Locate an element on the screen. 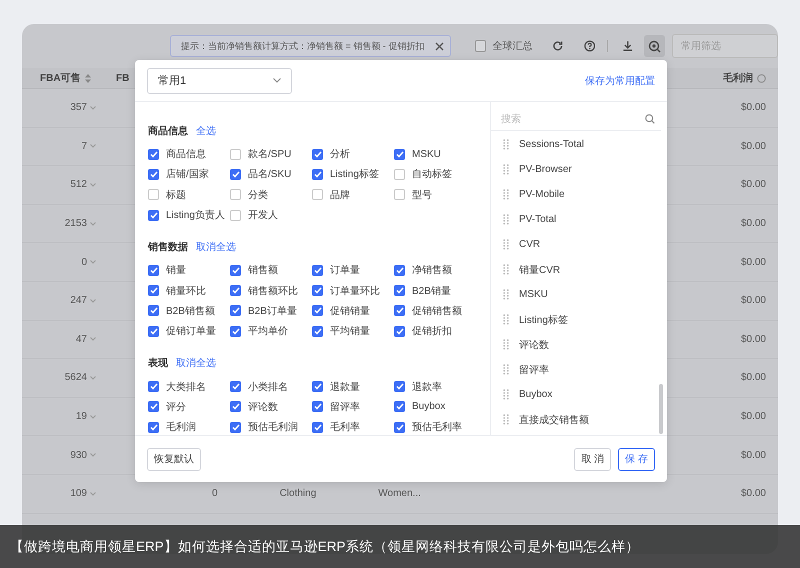 This screenshot has height=568, width=800. checkbox-label: B2B订单量 is located at coordinates (272, 311).